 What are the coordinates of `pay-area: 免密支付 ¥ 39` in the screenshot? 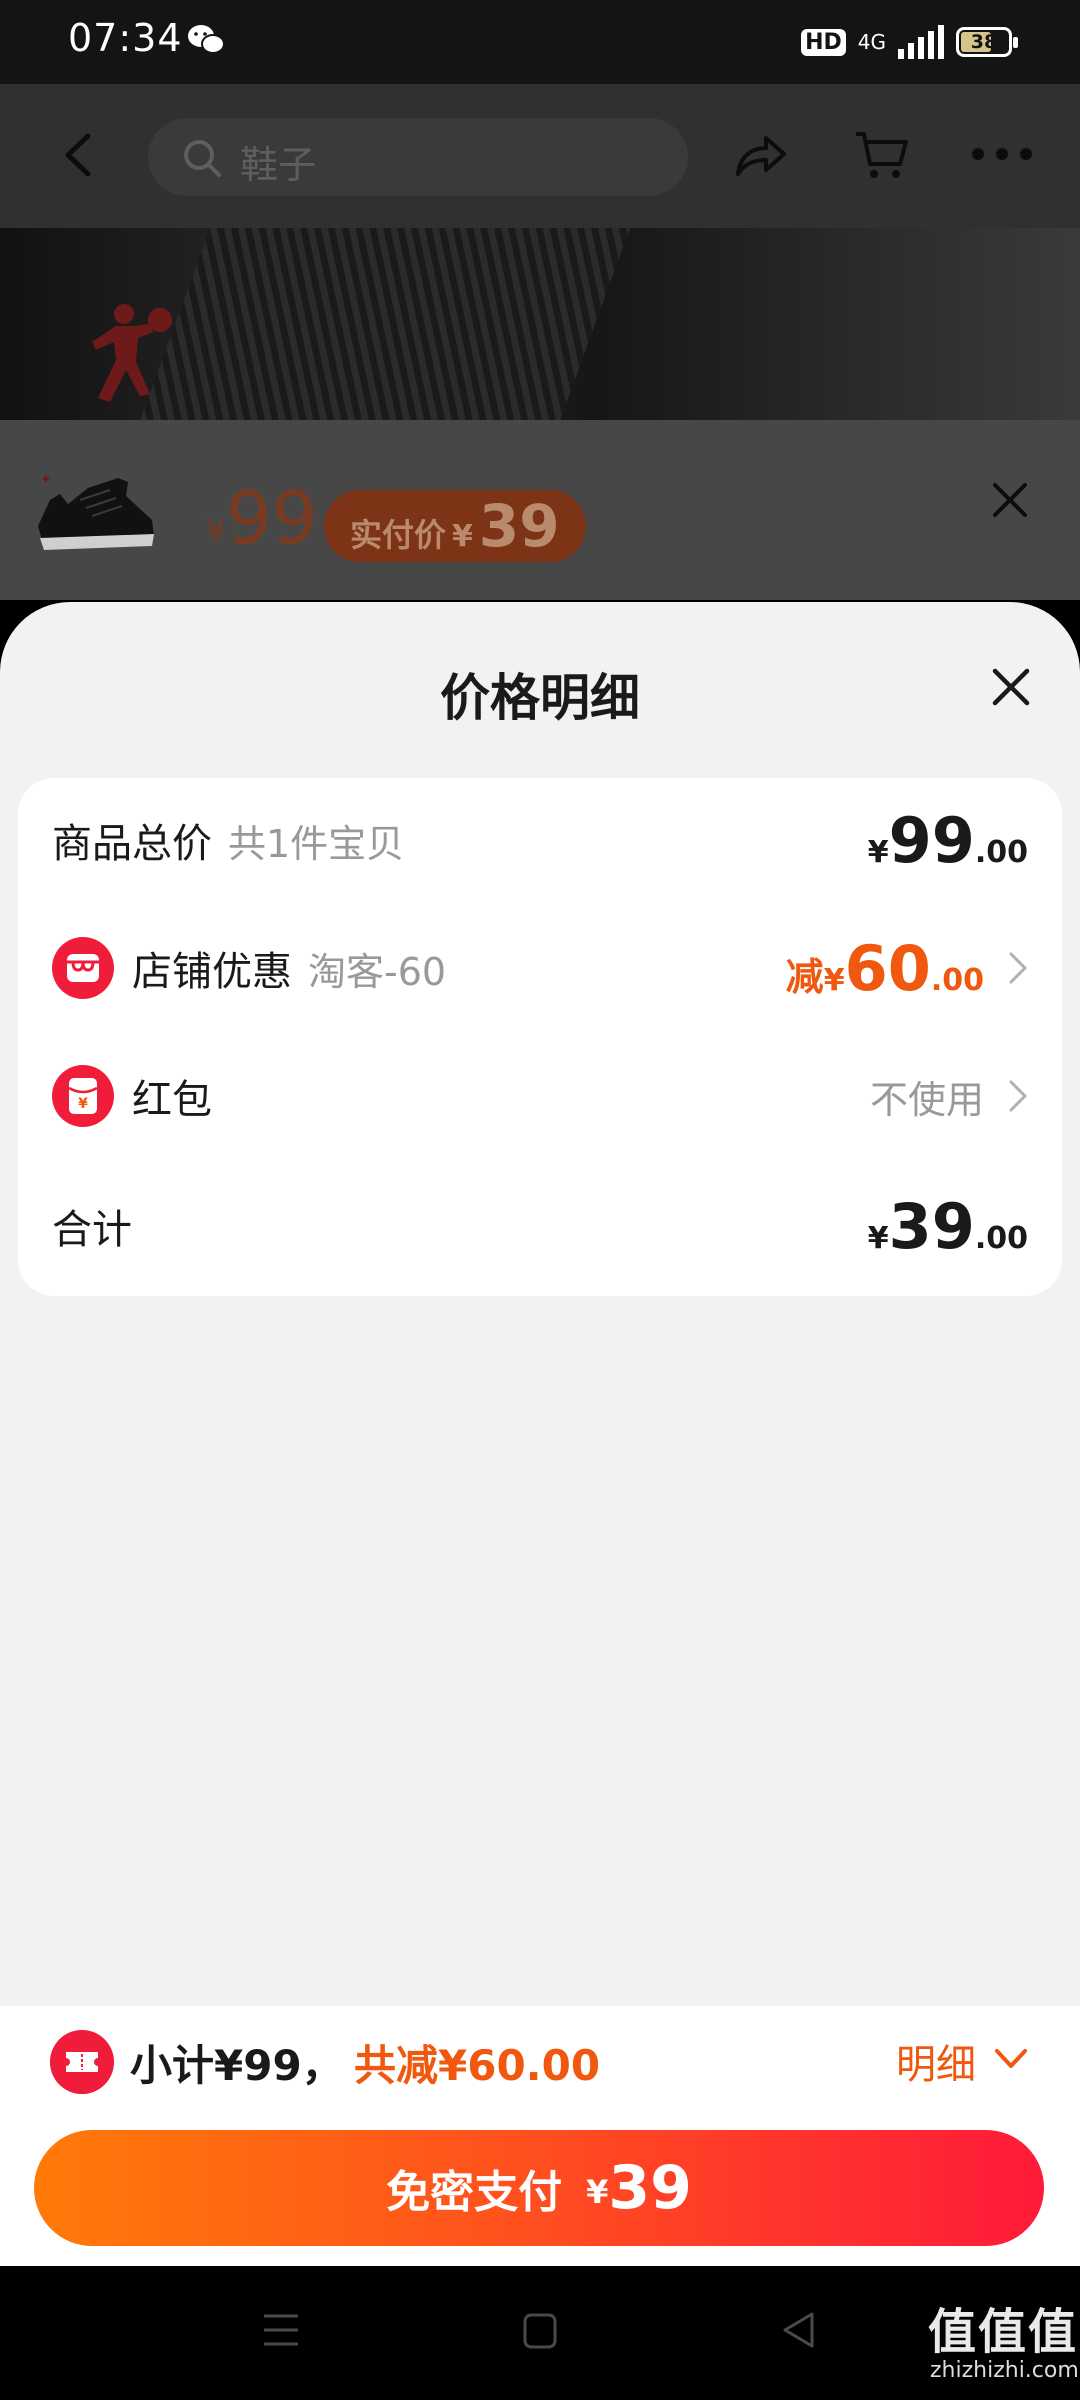 It's located at (540, 2190).